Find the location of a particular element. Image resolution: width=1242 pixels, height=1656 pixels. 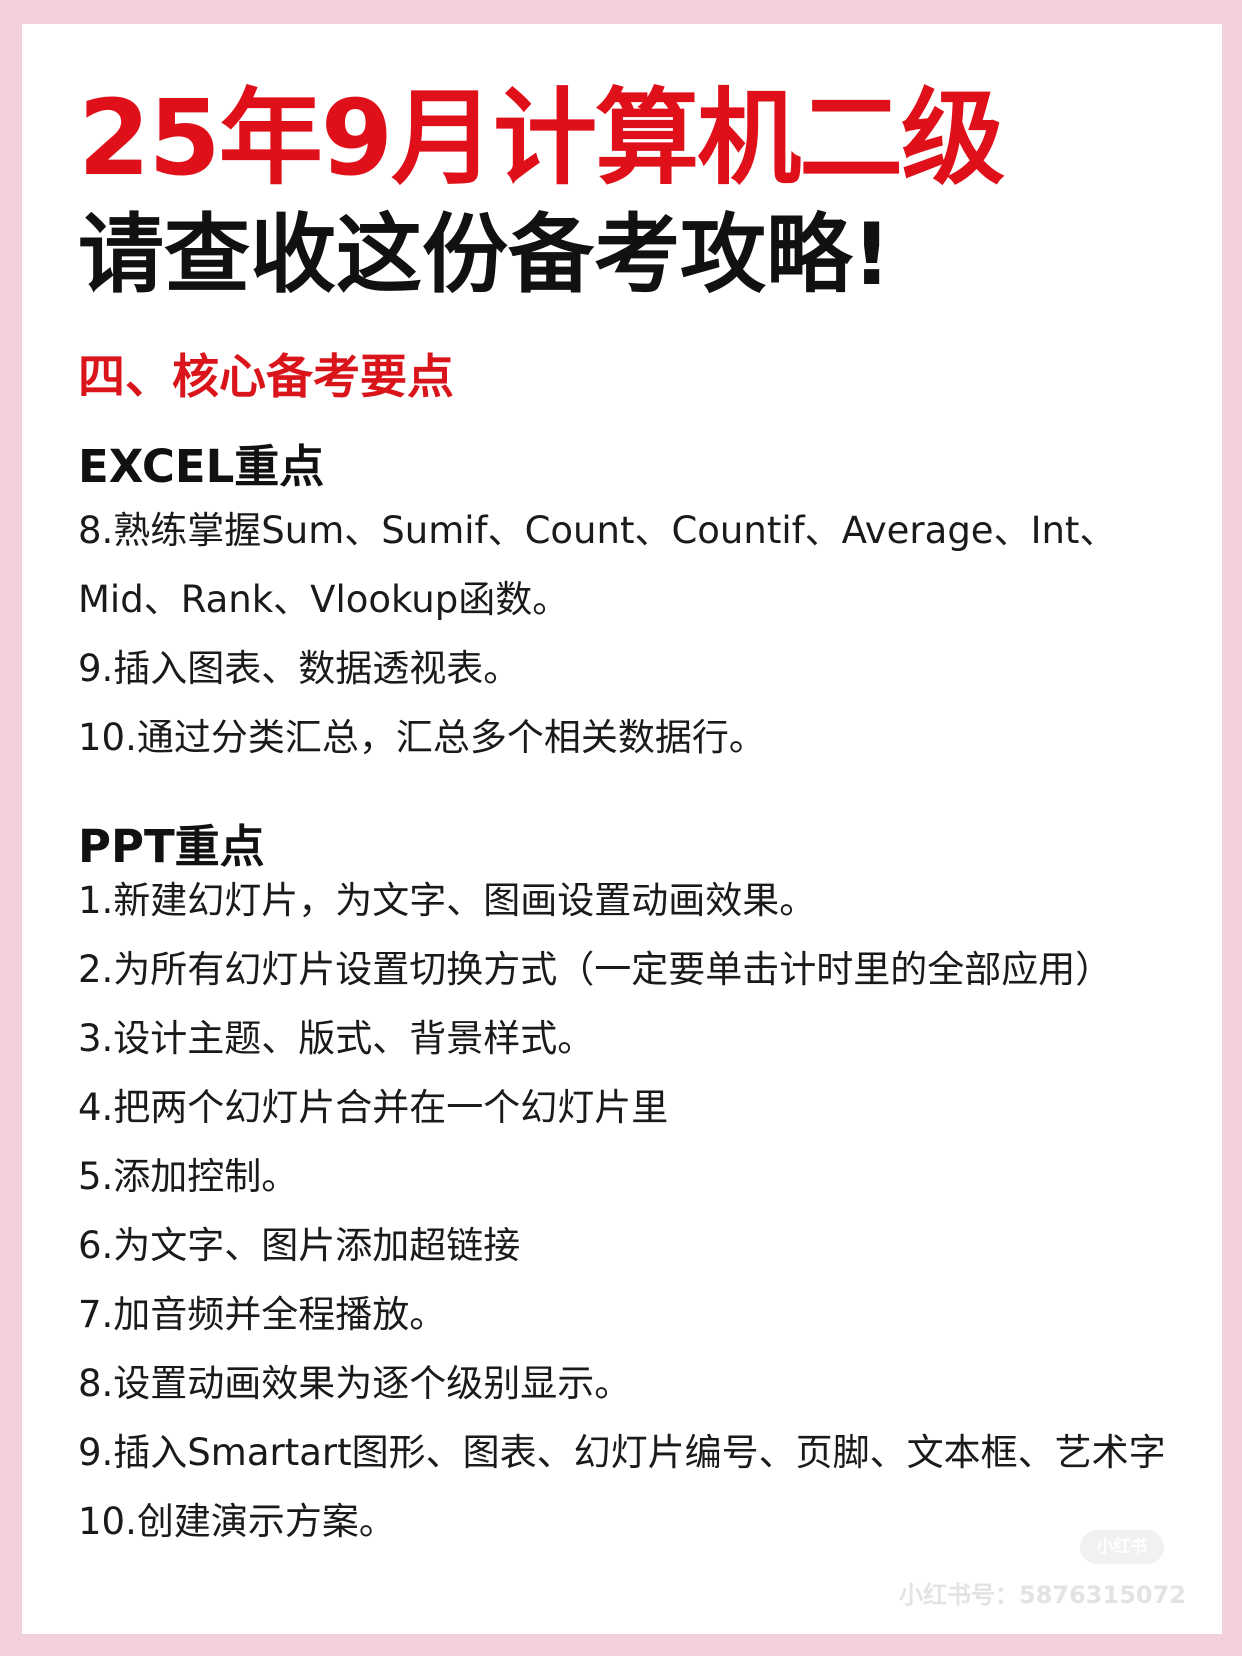

list-item: 9.插入Smartart图形、图表、幻灯片编号、页脚、文本框、艺术字 is located at coordinates (622, 1452).